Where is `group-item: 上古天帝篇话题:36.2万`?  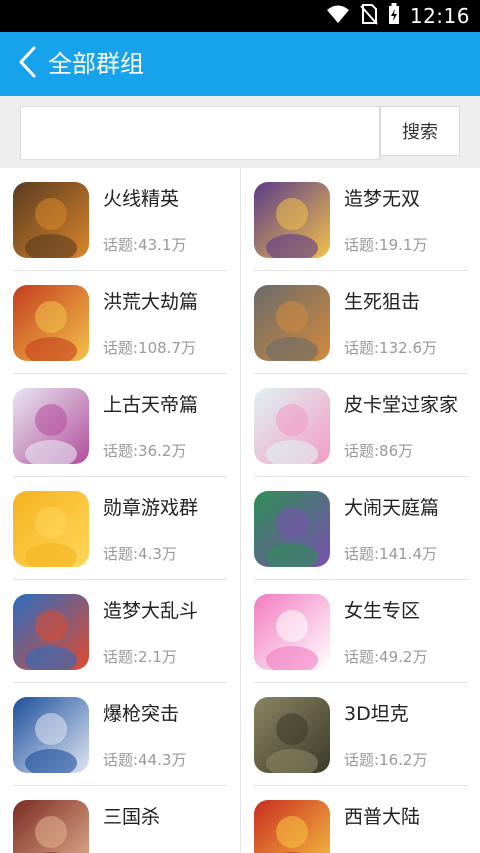 group-item: 上古天帝篇话题:36.2万 is located at coordinates (120, 425).